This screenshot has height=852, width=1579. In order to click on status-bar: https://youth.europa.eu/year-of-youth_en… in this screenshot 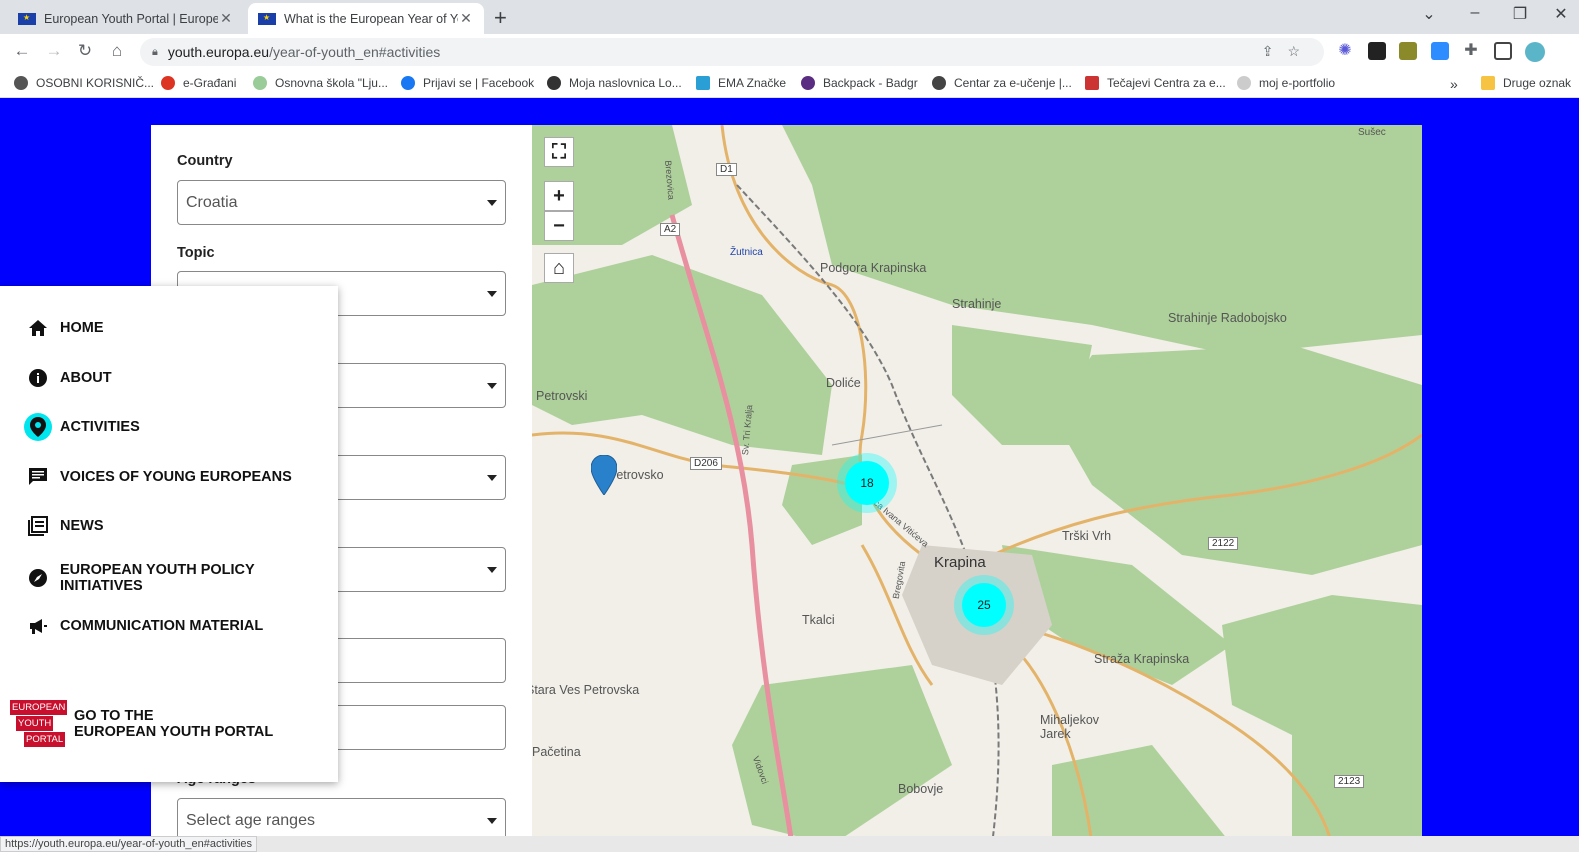, I will do `click(789, 844)`.